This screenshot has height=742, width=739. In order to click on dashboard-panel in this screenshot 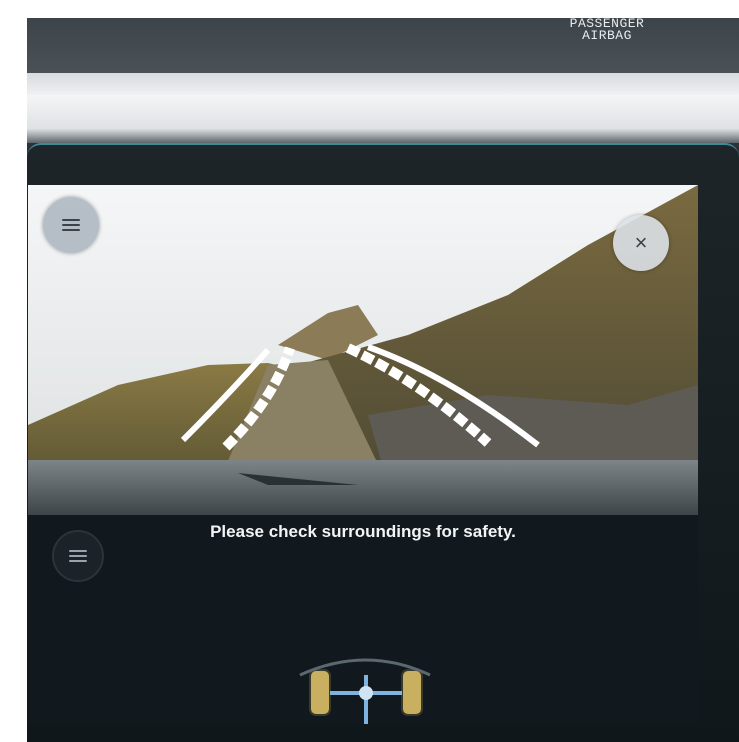, I will do `click(383, 119)`.